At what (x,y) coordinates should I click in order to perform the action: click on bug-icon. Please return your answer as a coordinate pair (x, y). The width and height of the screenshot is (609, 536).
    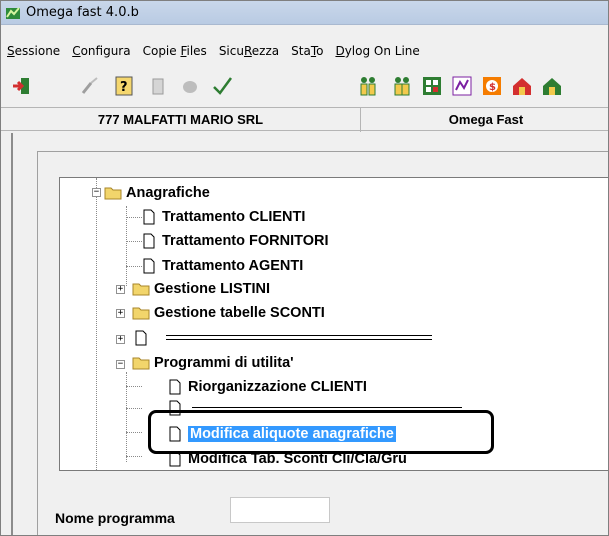
    Looking at the image, I should click on (190, 86).